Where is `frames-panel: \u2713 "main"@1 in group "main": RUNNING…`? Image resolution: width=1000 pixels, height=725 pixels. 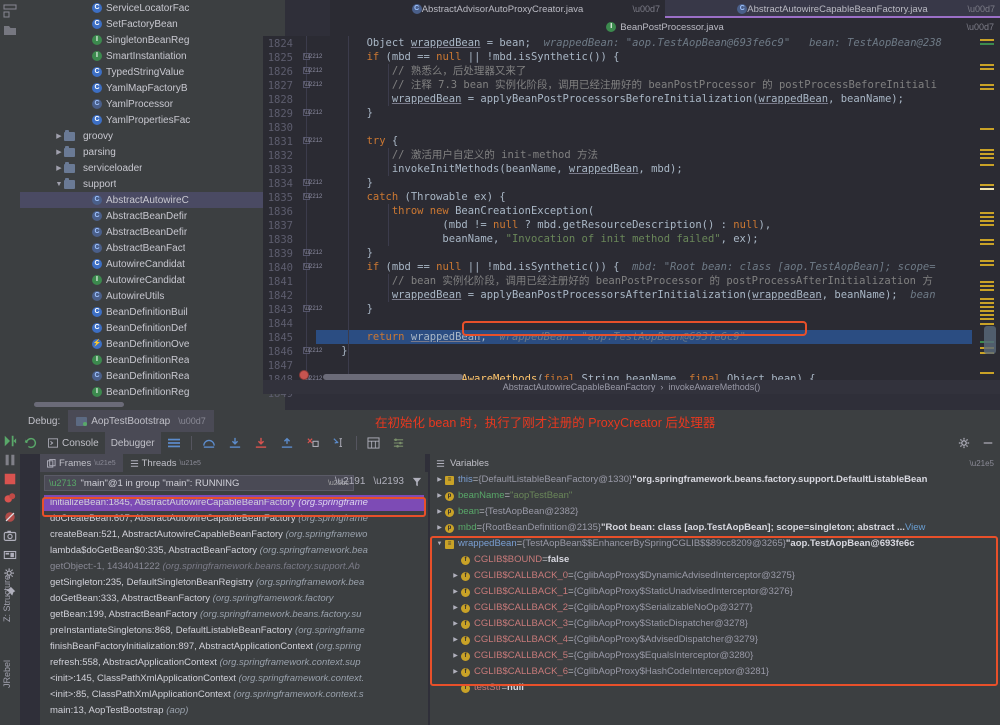
frames-panel: \u2713 "main"@1 in group "main": RUNNING… is located at coordinates (234, 598).